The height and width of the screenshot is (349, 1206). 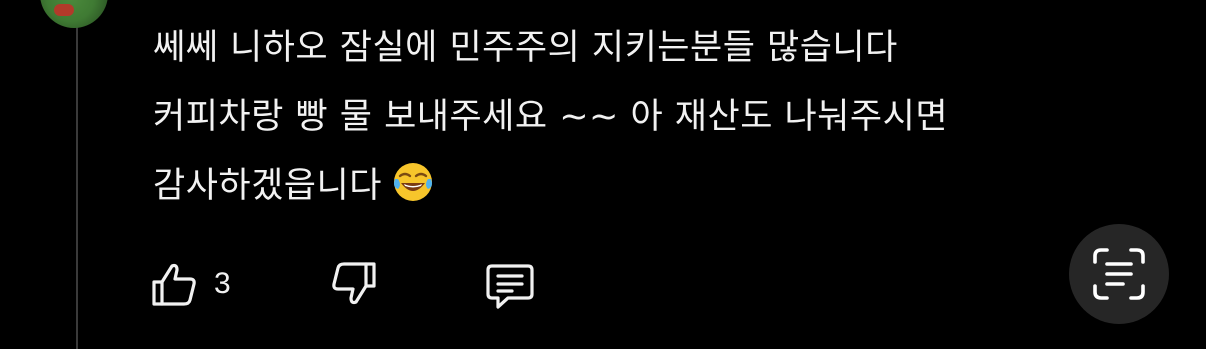 I want to click on like-button: 3, so click(x=189, y=284).